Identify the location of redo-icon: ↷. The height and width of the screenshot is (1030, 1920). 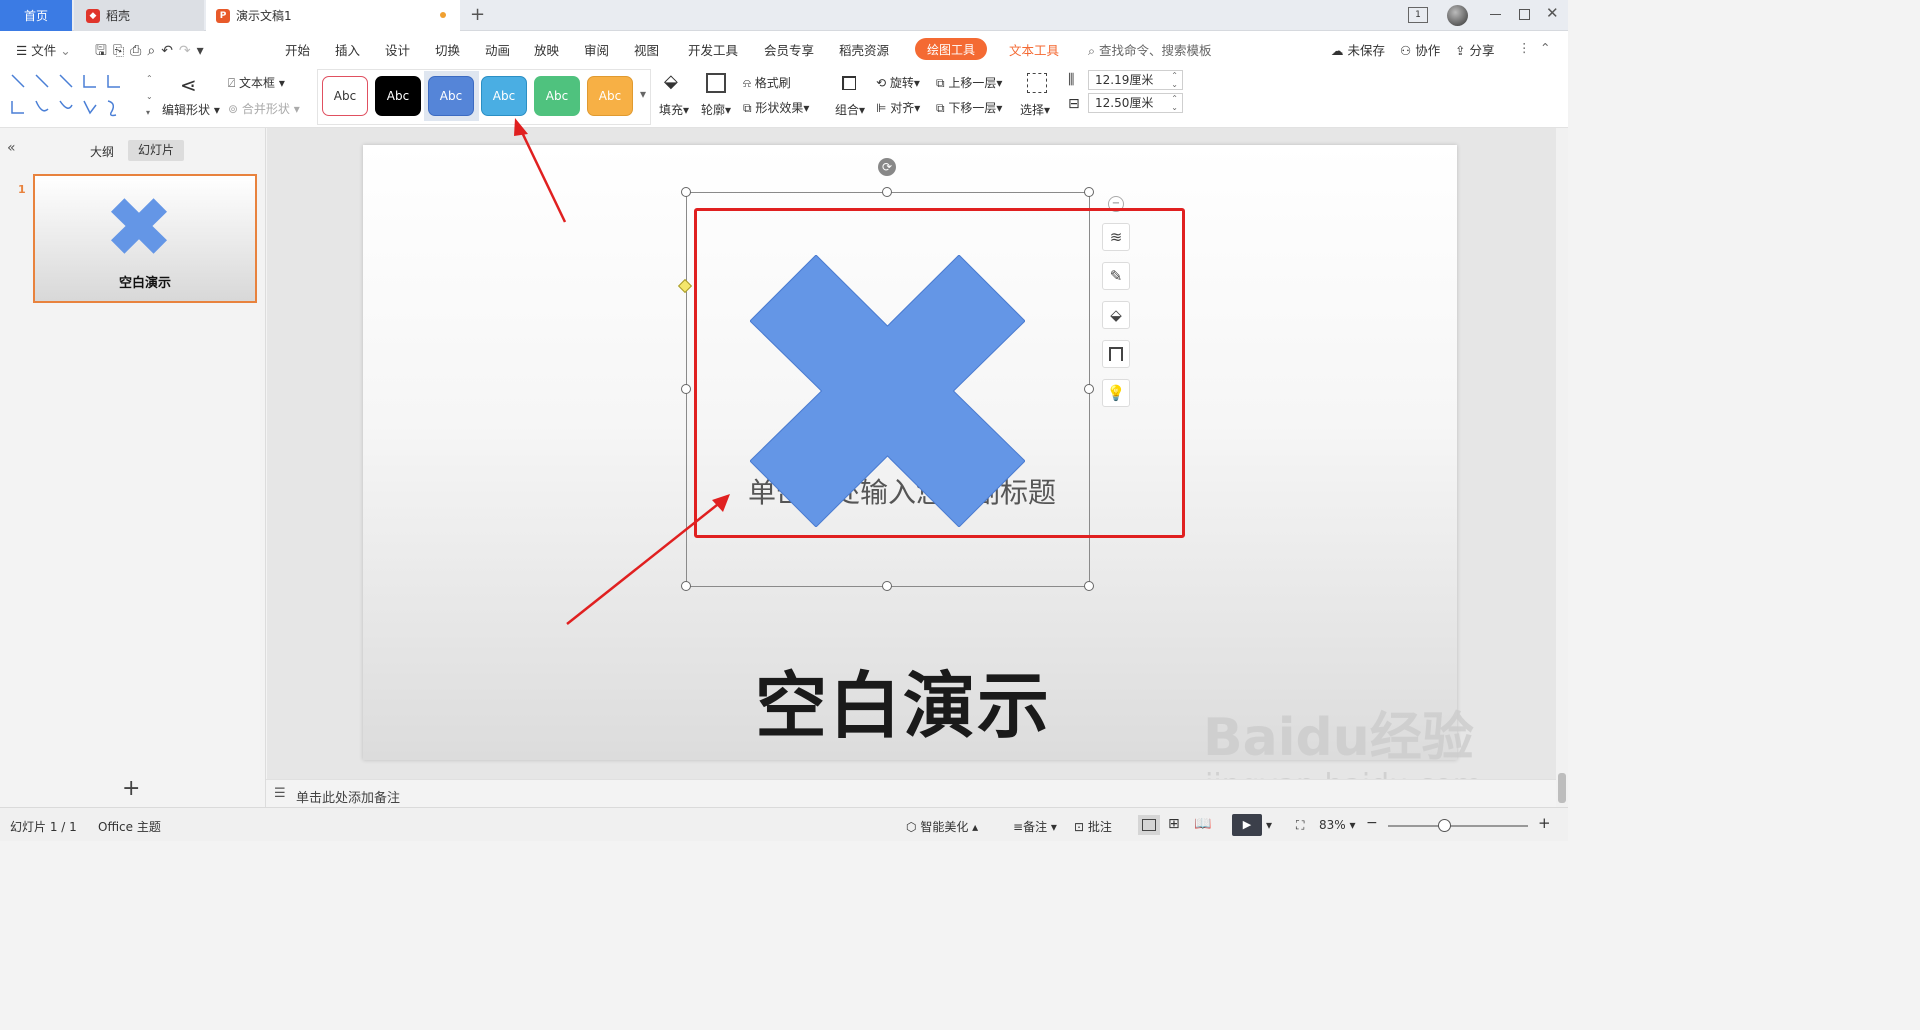
(188, 51).